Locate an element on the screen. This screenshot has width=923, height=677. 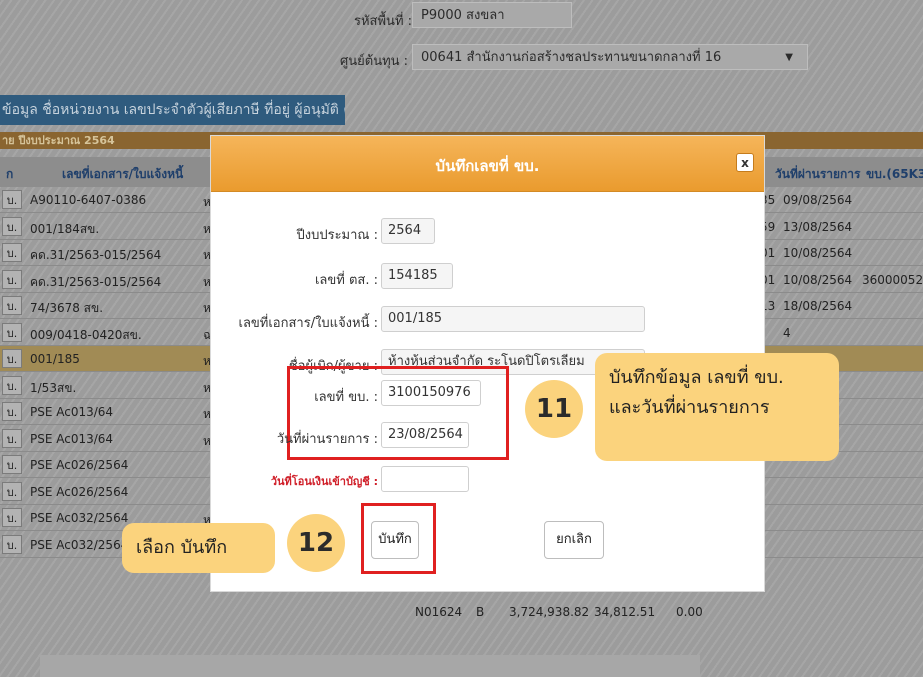
cell-code: N01624 is located at coordinates (439, 612).